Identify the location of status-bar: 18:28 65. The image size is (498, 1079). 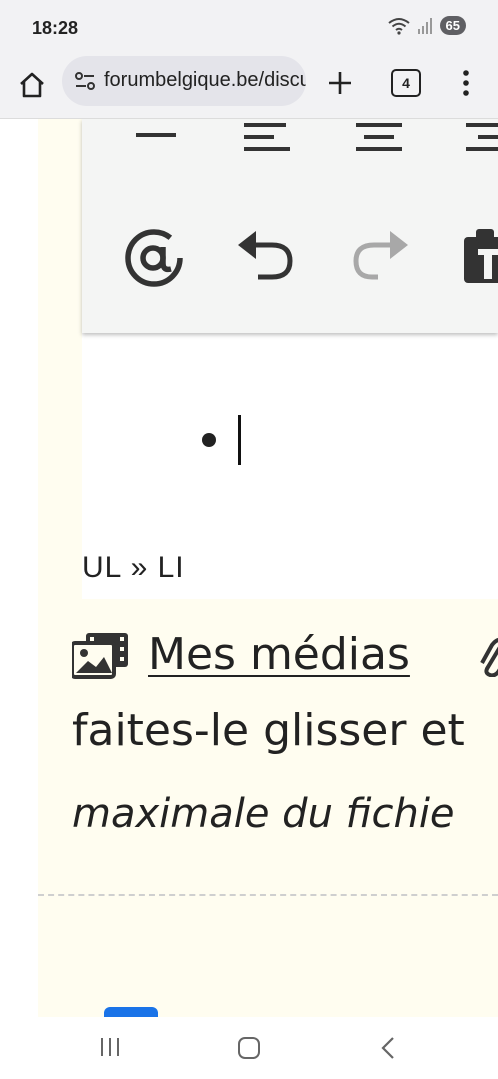
(249, 28).